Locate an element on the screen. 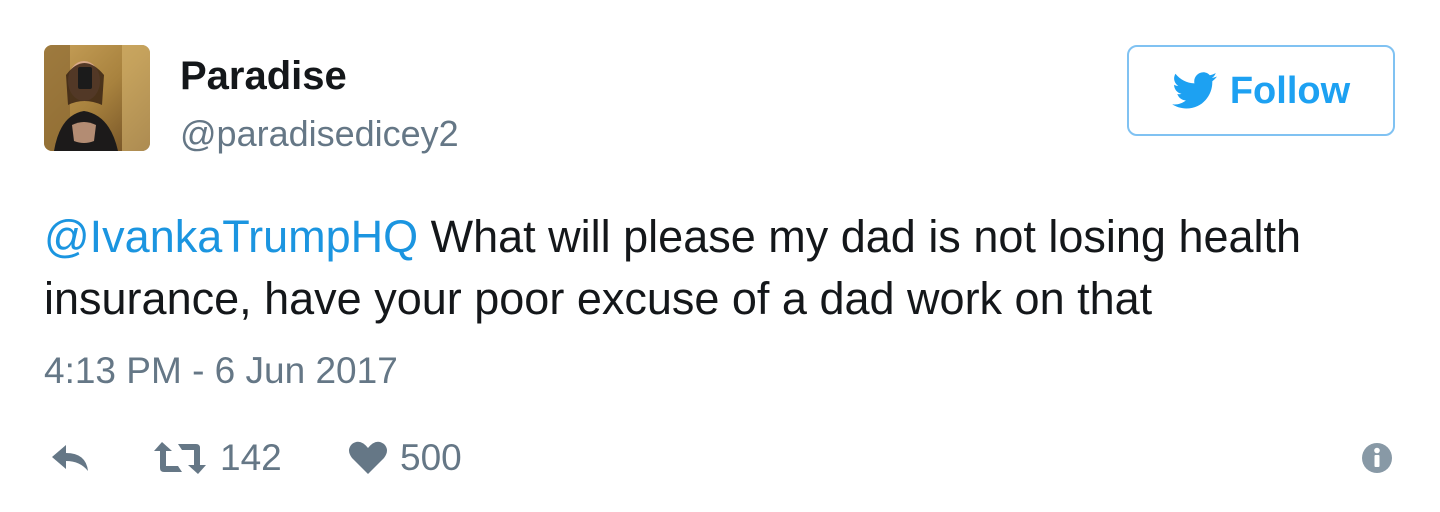  reply-icon is located at coordinates (70, 458).